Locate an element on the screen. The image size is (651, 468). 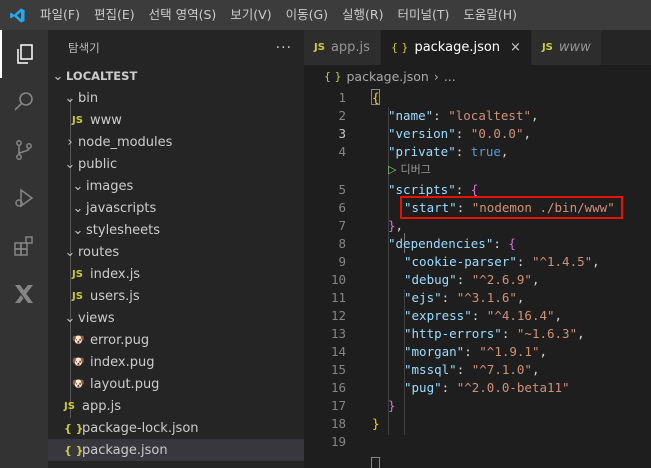
tree-file-users-js: JS users.js is located at coordinates (176, 296).